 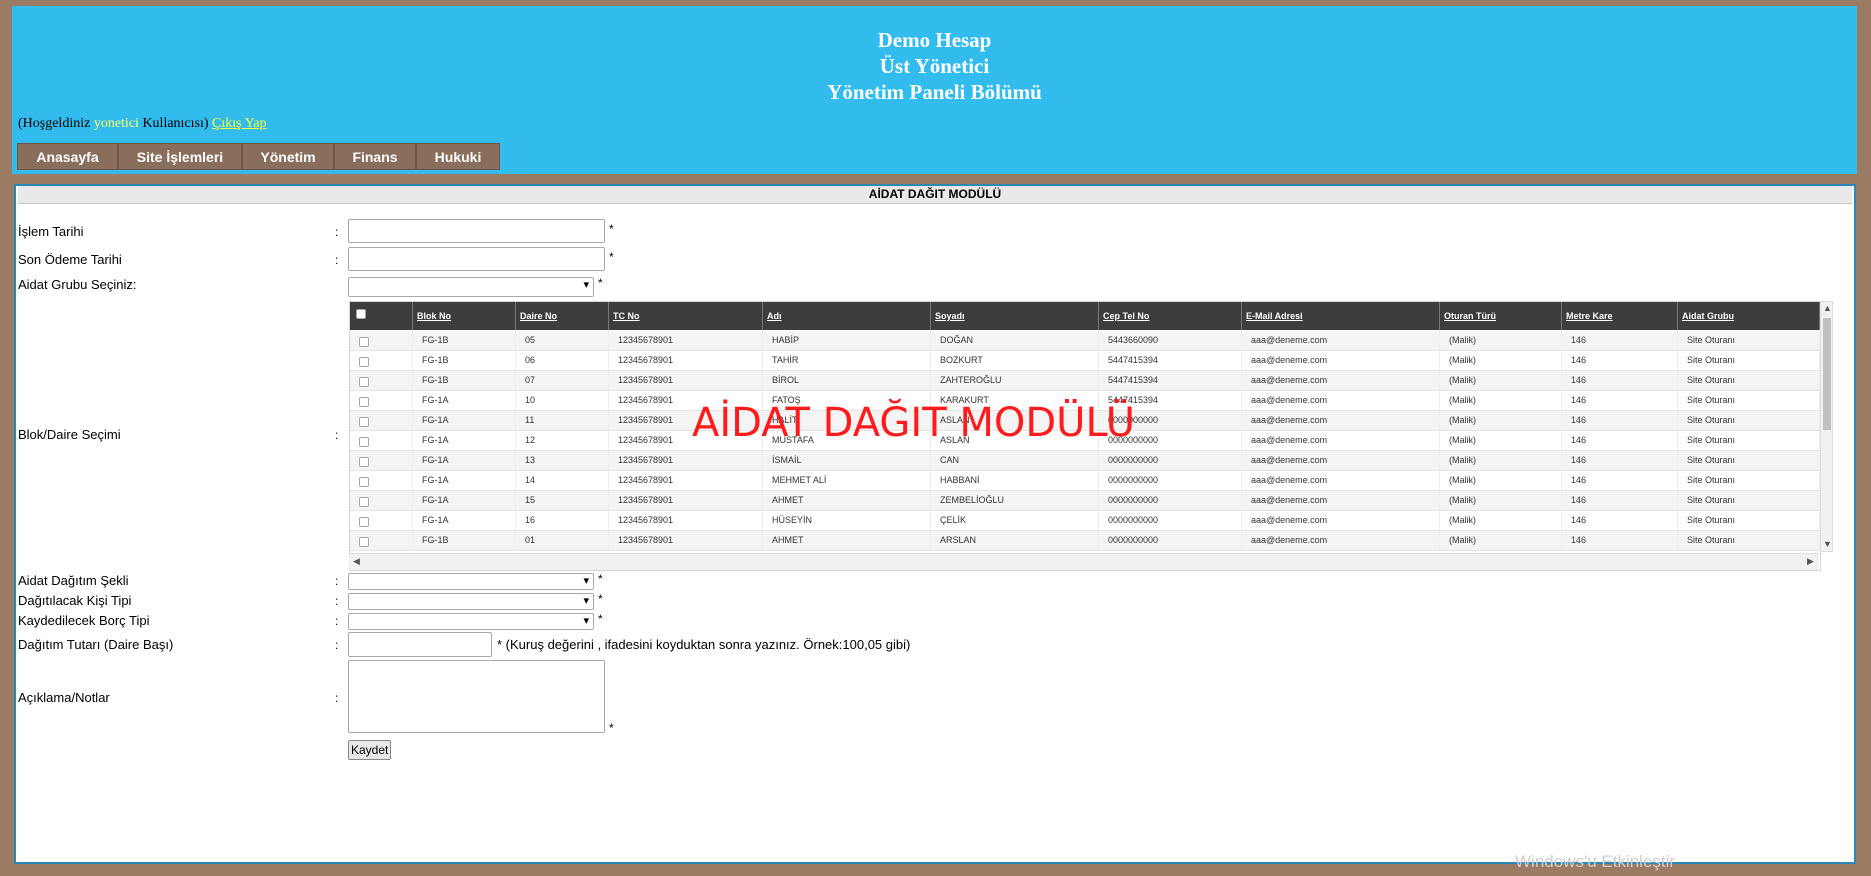 I want to click on col-soyadi: Soyadı, so click(x=1015, y=316).